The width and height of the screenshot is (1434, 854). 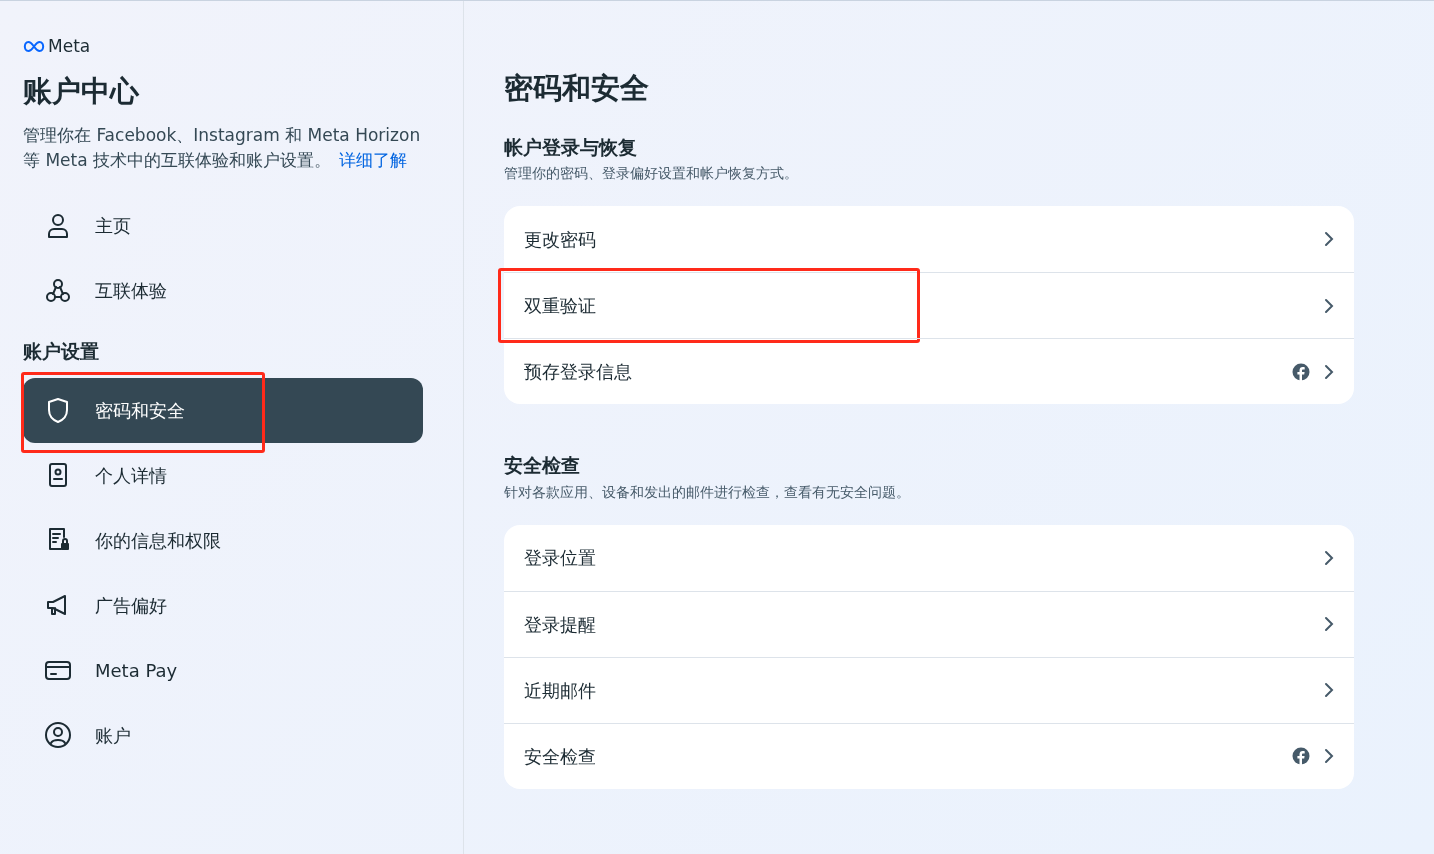 I want to click on nav-item: 互联体验, so click(x=223, y=290).